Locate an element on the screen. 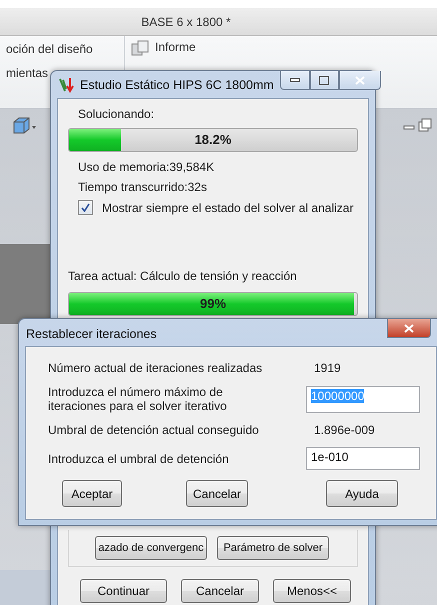  maximize-button is located at coordinates (324, 80).